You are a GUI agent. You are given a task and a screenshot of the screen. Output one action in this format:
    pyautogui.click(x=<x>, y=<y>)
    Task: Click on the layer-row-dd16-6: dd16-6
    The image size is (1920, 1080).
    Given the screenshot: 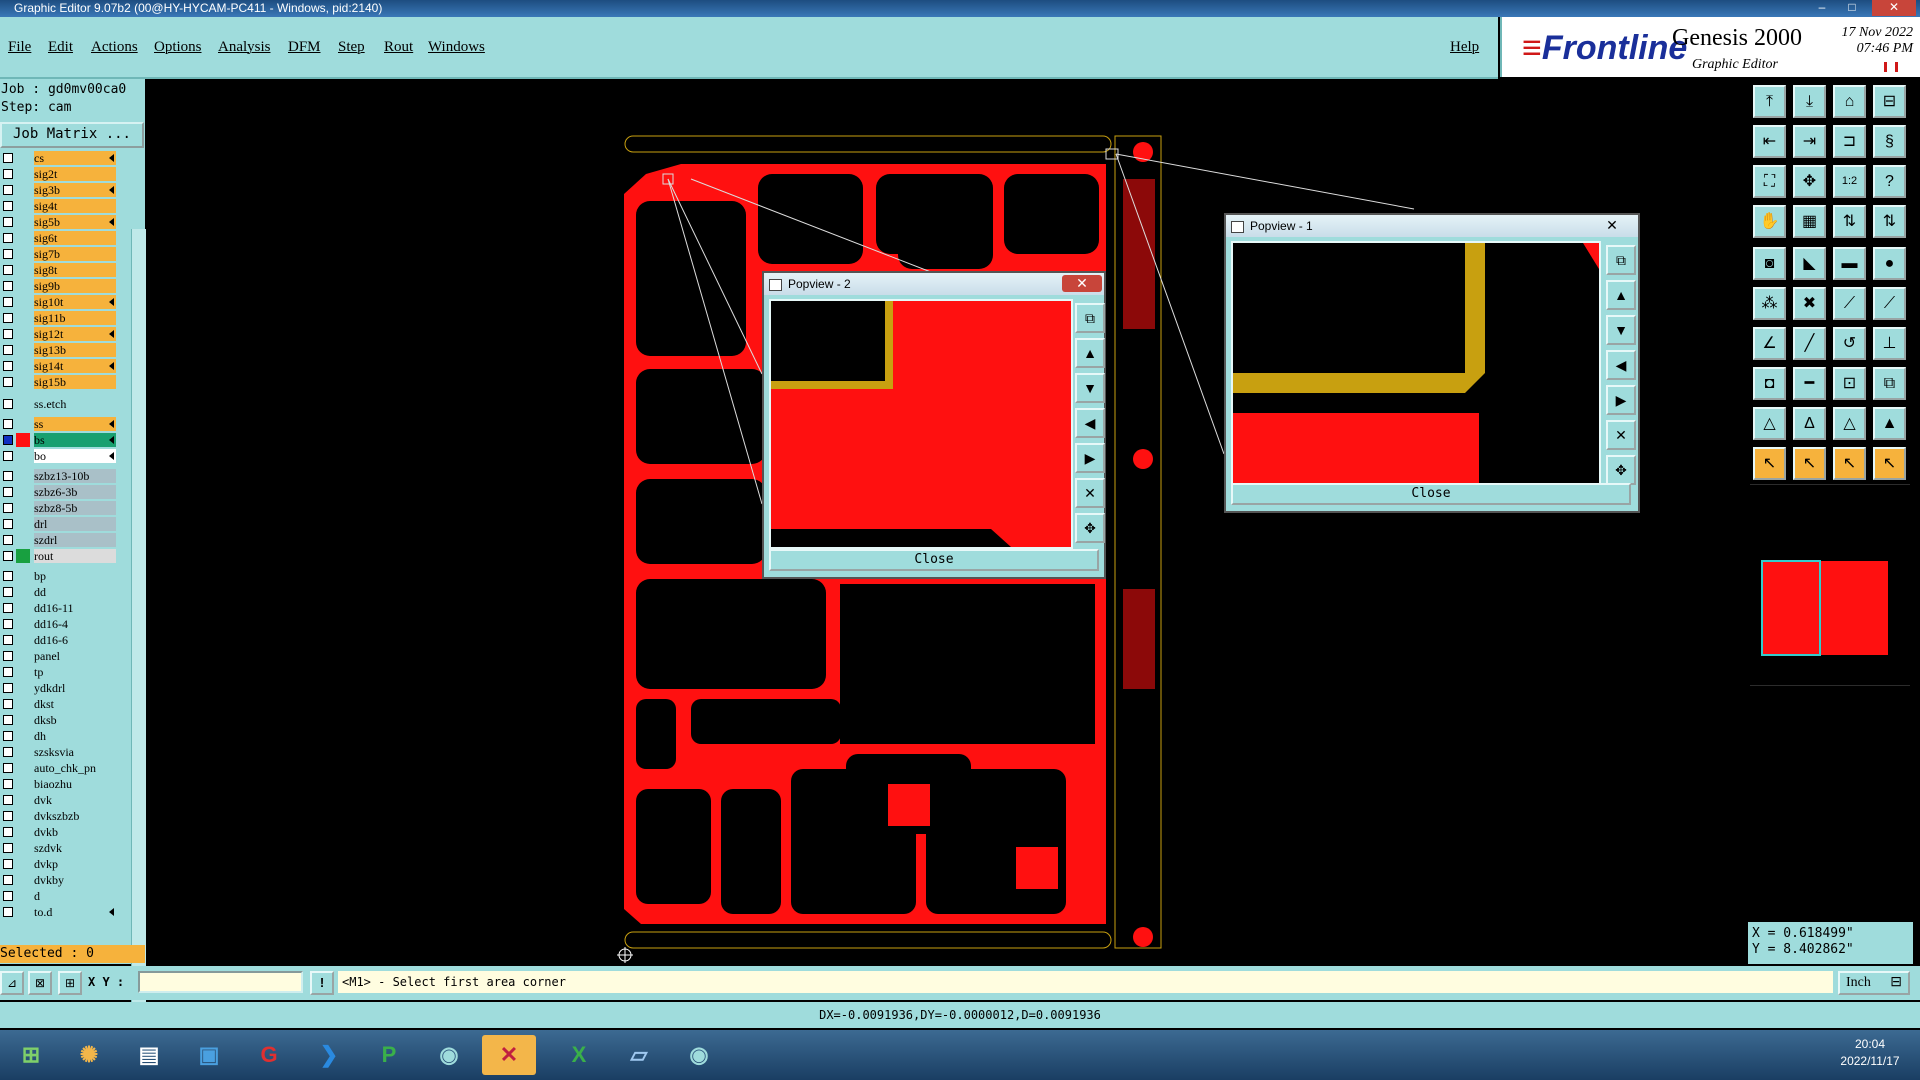 What is the action you would take?
    pyautogui.click(x=59, y=640)
    